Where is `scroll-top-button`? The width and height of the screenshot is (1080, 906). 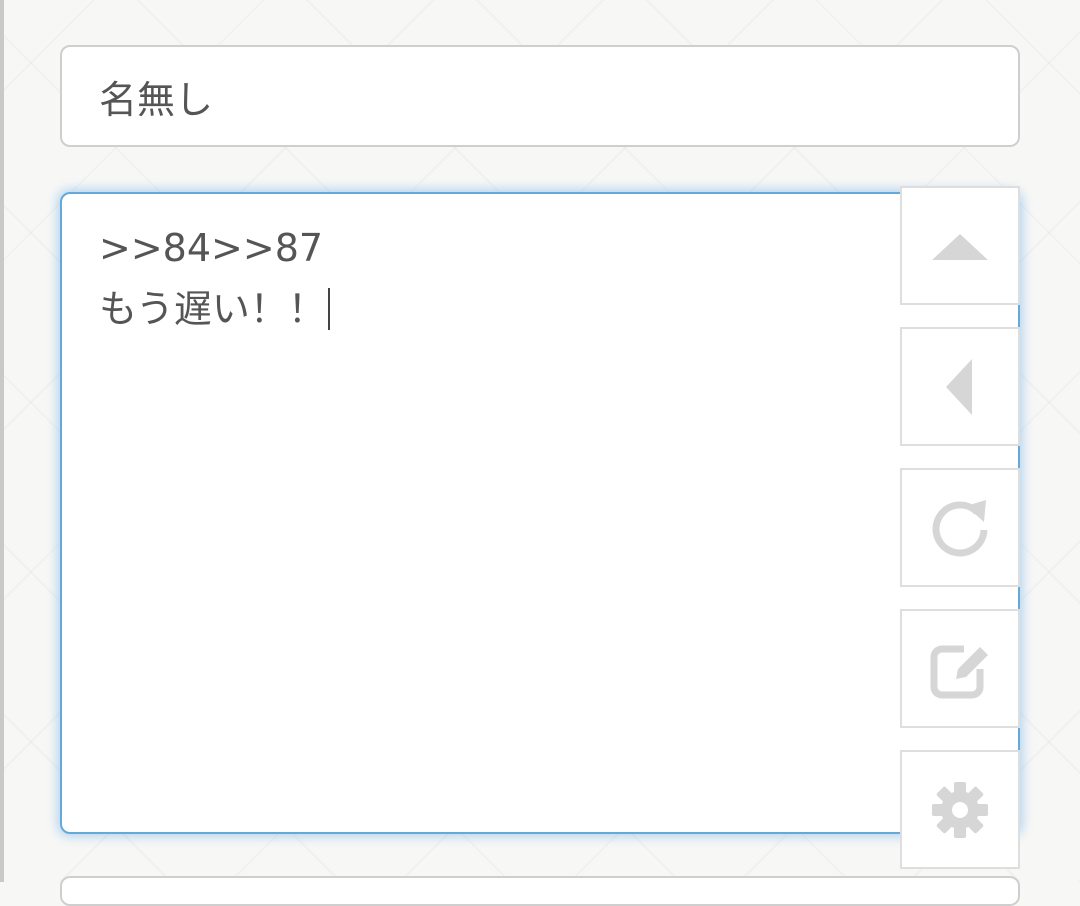 scroll-top-button is located at coordinates (960, 245).